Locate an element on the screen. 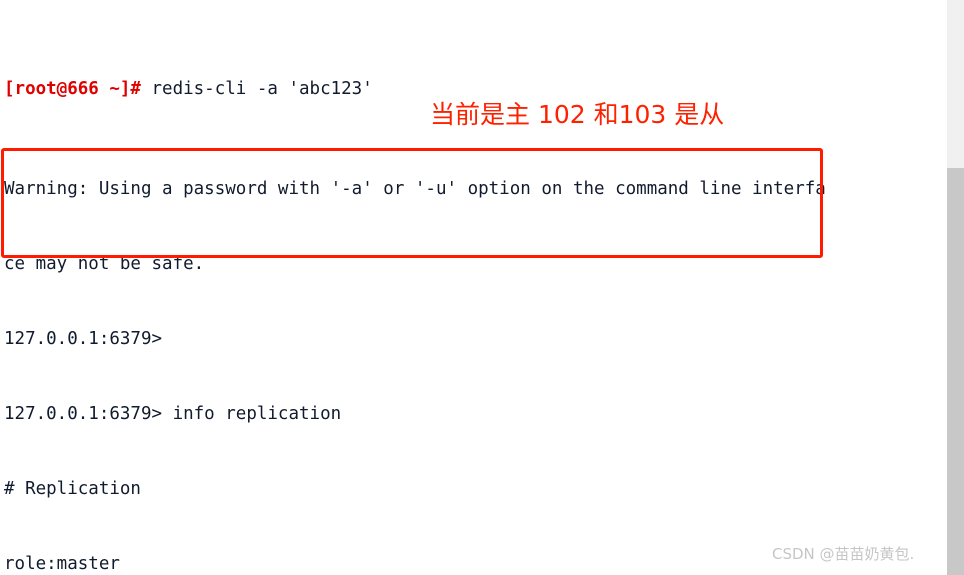 The height and width of the screenshot is (575, 964). vertical-scrollbar is located at coordinates (955, 287).